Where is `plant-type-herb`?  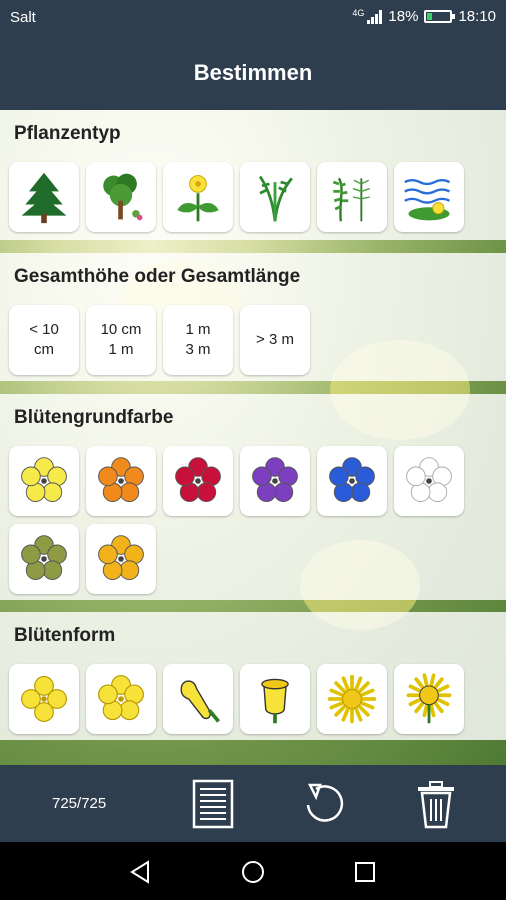 plant-type-herb is located at coordinates (198, 197).